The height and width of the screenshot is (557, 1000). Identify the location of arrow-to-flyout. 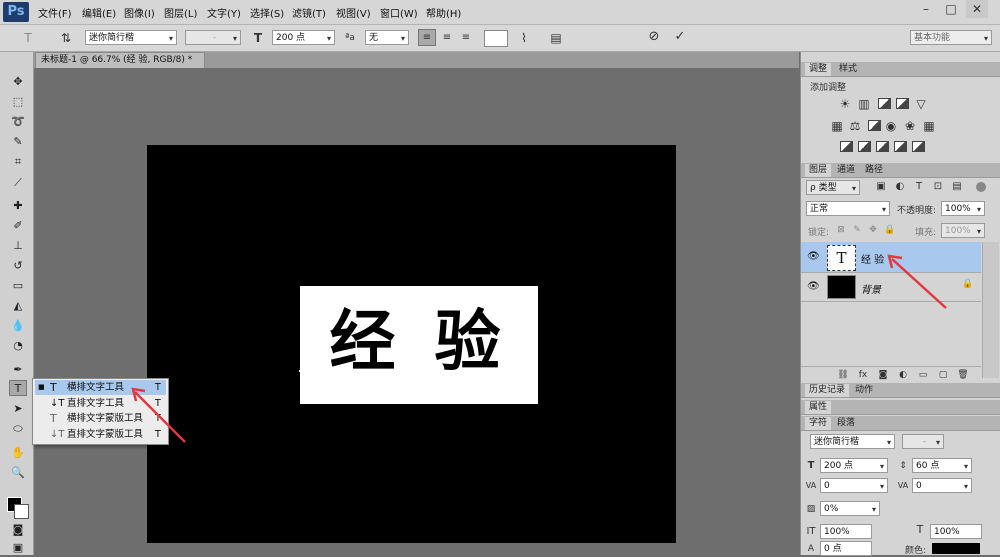
(158, 415).